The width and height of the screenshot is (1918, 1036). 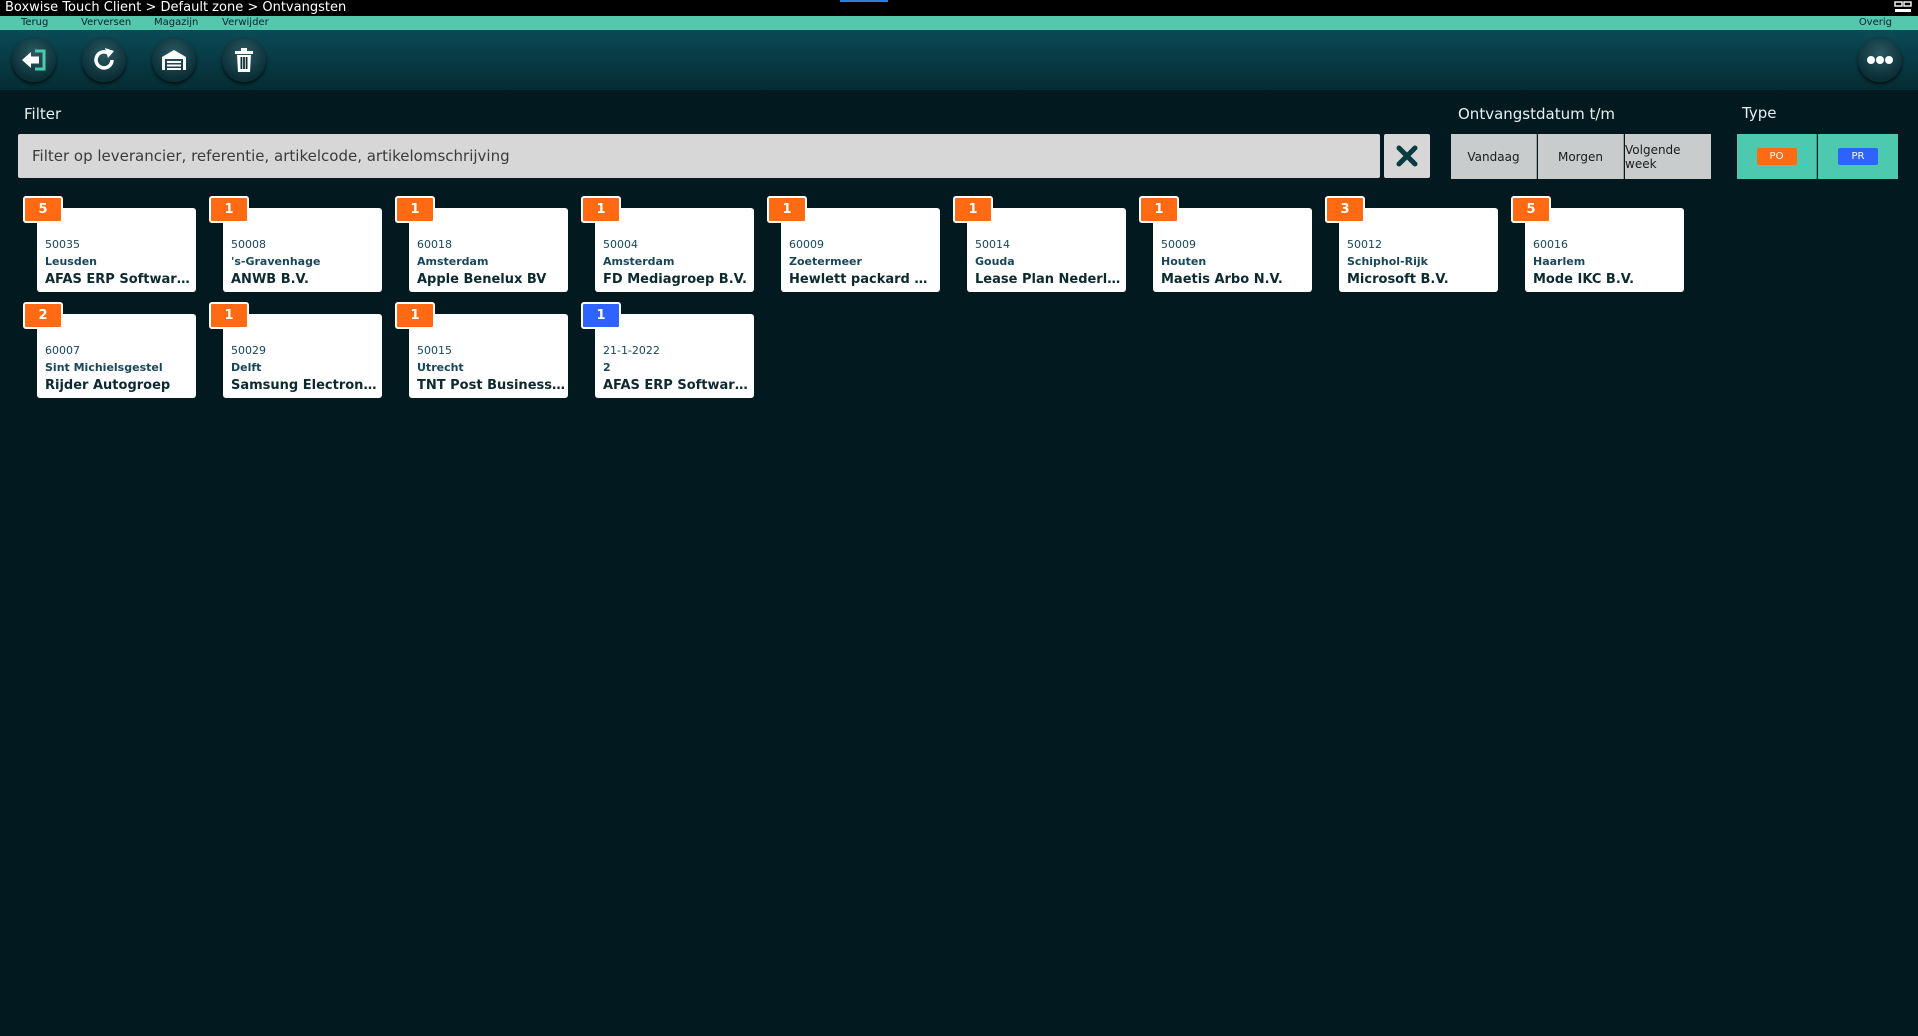 What do you see at coordinates (675, 279) in the screenshot?
I see `card-supplier-name: FD Mediagroep B.V.` at bounding box center [675, 279].